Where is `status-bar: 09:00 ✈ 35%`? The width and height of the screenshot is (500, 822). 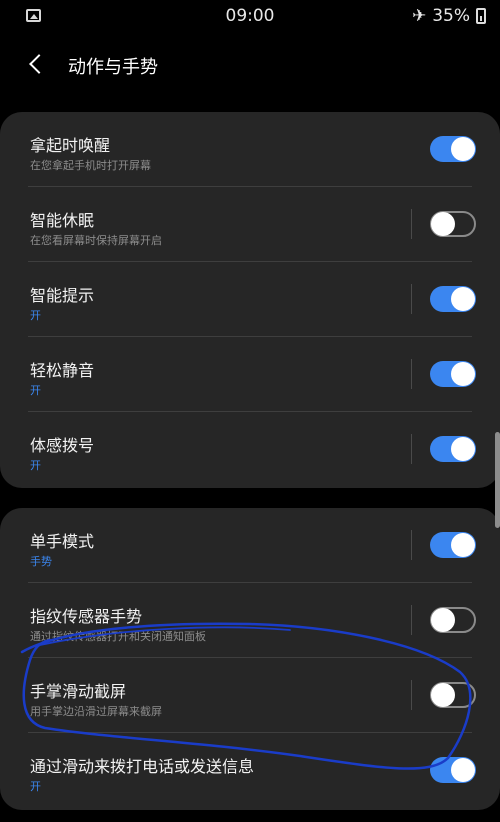 status-bar: 09:00 ✈ 35% is located at coordinates (250, 16).